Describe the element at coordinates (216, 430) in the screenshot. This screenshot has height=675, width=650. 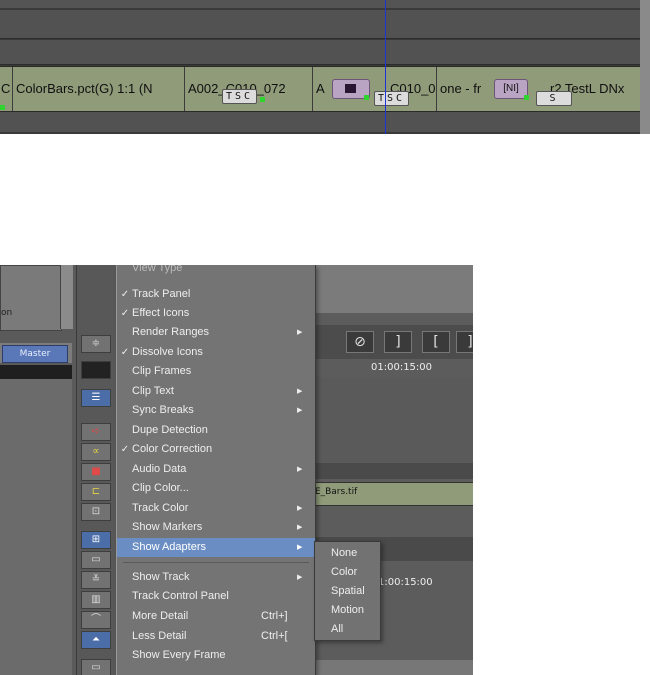
I see `menu-item-dupe-detection: Dupe Detection` at that location.